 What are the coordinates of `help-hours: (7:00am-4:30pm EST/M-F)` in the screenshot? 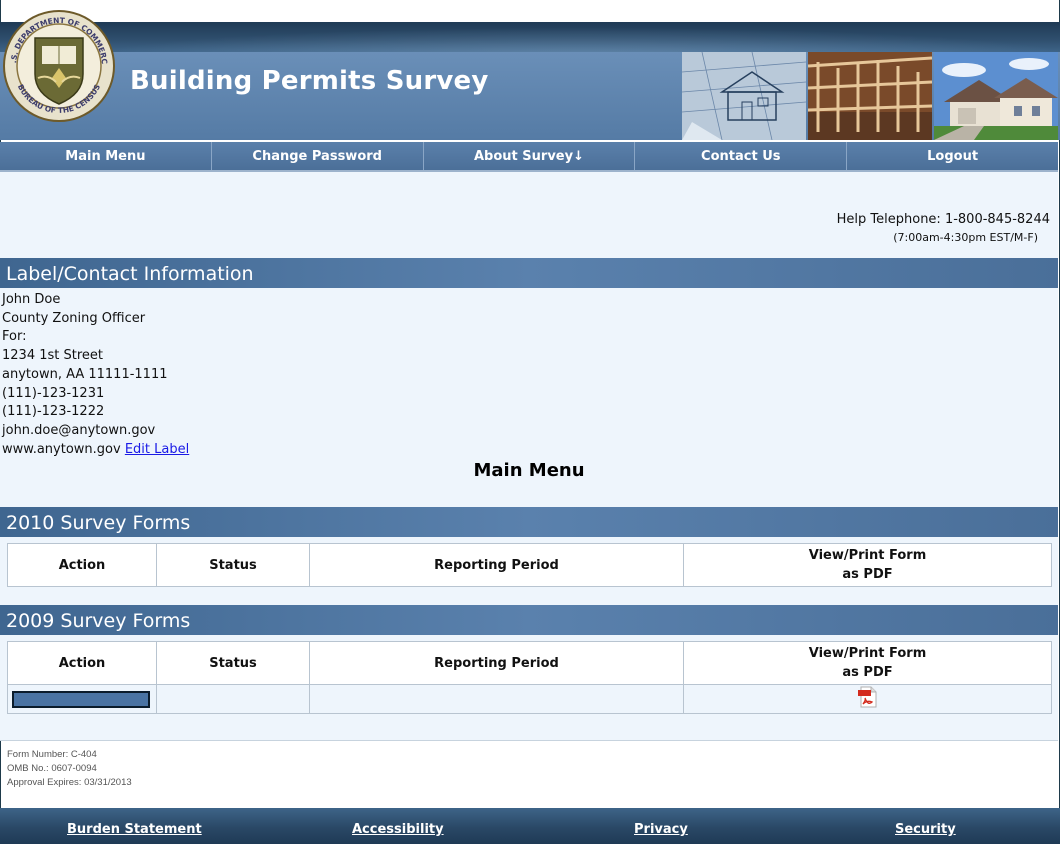 It's located at (965, 237).